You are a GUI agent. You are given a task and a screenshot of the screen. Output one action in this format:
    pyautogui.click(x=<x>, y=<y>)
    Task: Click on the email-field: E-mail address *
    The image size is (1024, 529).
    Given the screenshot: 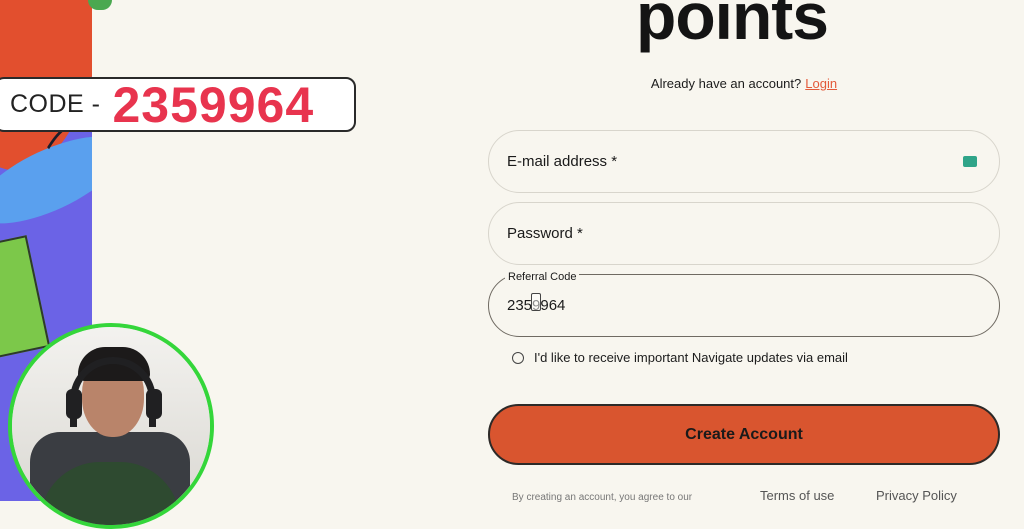 What is the action you would take?
    pyautogui.click(x=744, y=161)
    